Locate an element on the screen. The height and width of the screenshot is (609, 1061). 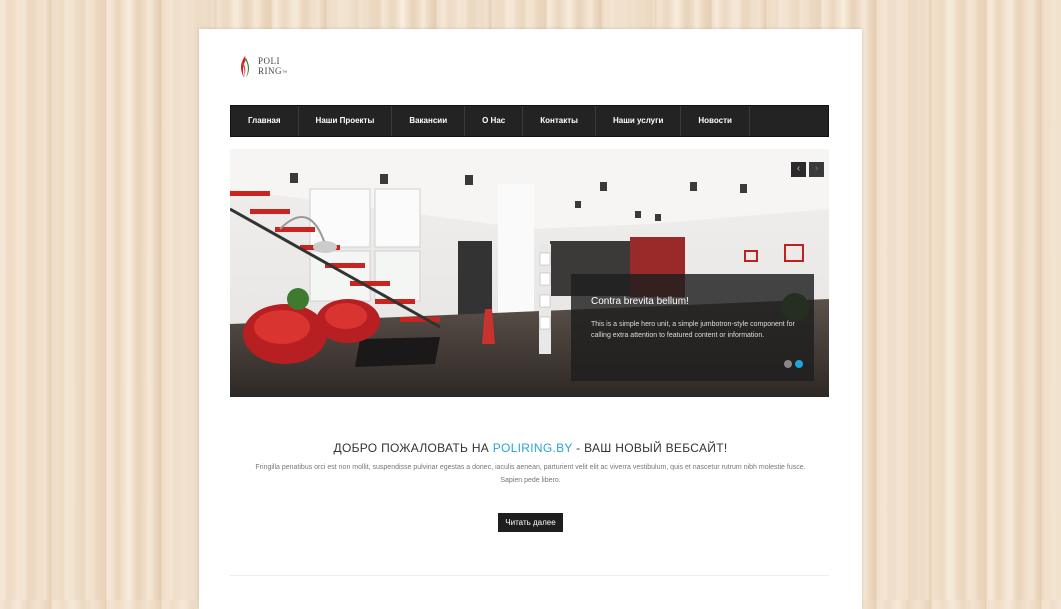
nav-item-services: Наши услуги is located at coordinates (639, 121).